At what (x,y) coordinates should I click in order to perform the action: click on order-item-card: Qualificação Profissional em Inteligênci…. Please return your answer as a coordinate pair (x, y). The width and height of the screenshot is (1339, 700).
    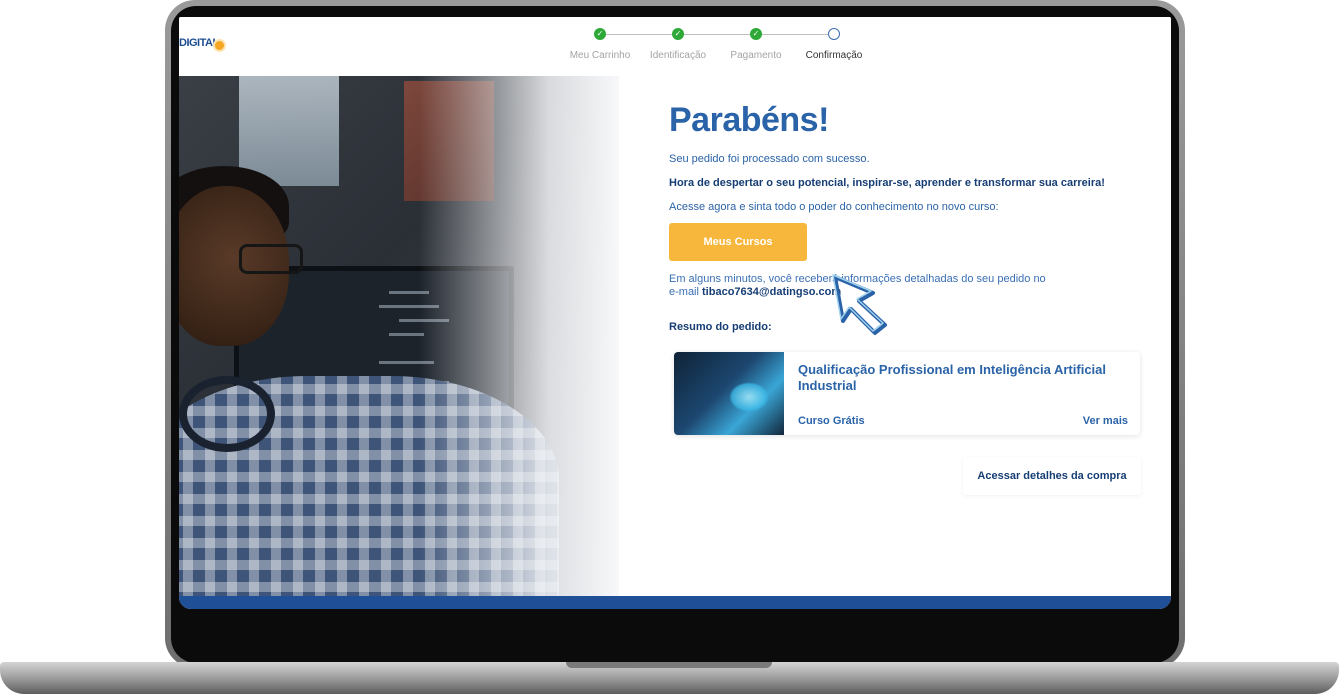
    Looking at the image, I should click on (907, 393).